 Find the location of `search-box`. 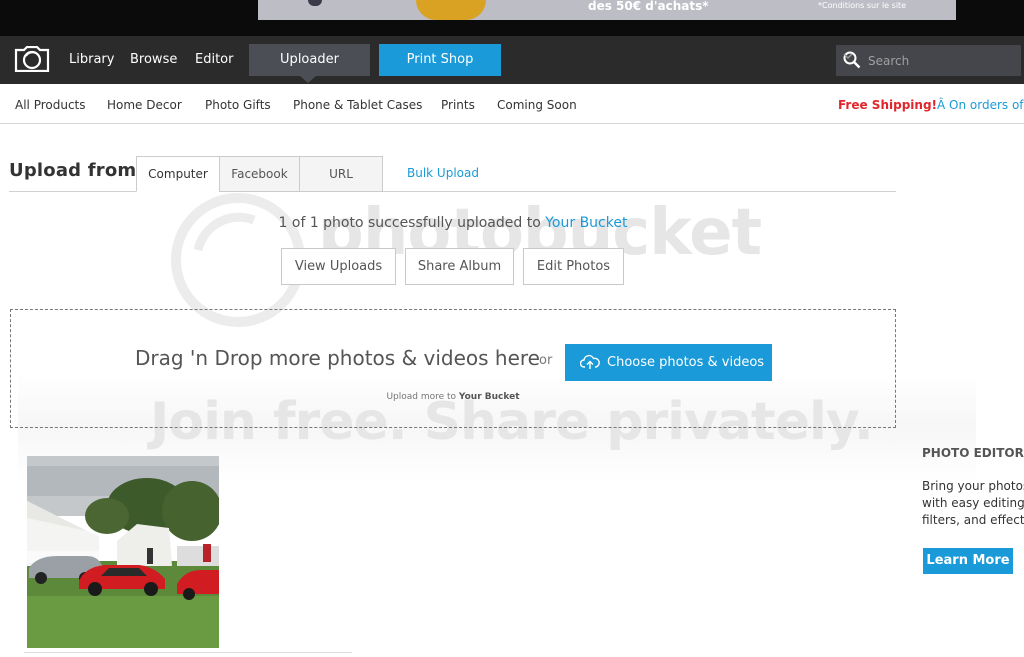

search-box is located at coordinates (928, 60).